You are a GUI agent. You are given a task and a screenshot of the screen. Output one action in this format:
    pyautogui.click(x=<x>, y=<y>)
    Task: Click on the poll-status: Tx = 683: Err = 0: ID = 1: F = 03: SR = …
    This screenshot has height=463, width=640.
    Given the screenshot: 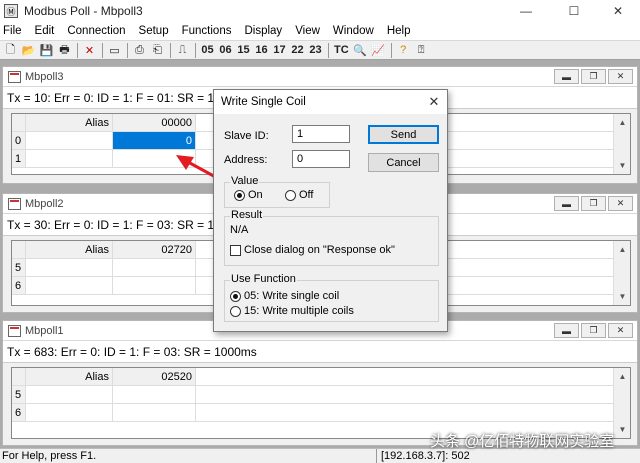 What is the action you would take?
    pyautogui.click(x=320, y=352)
    